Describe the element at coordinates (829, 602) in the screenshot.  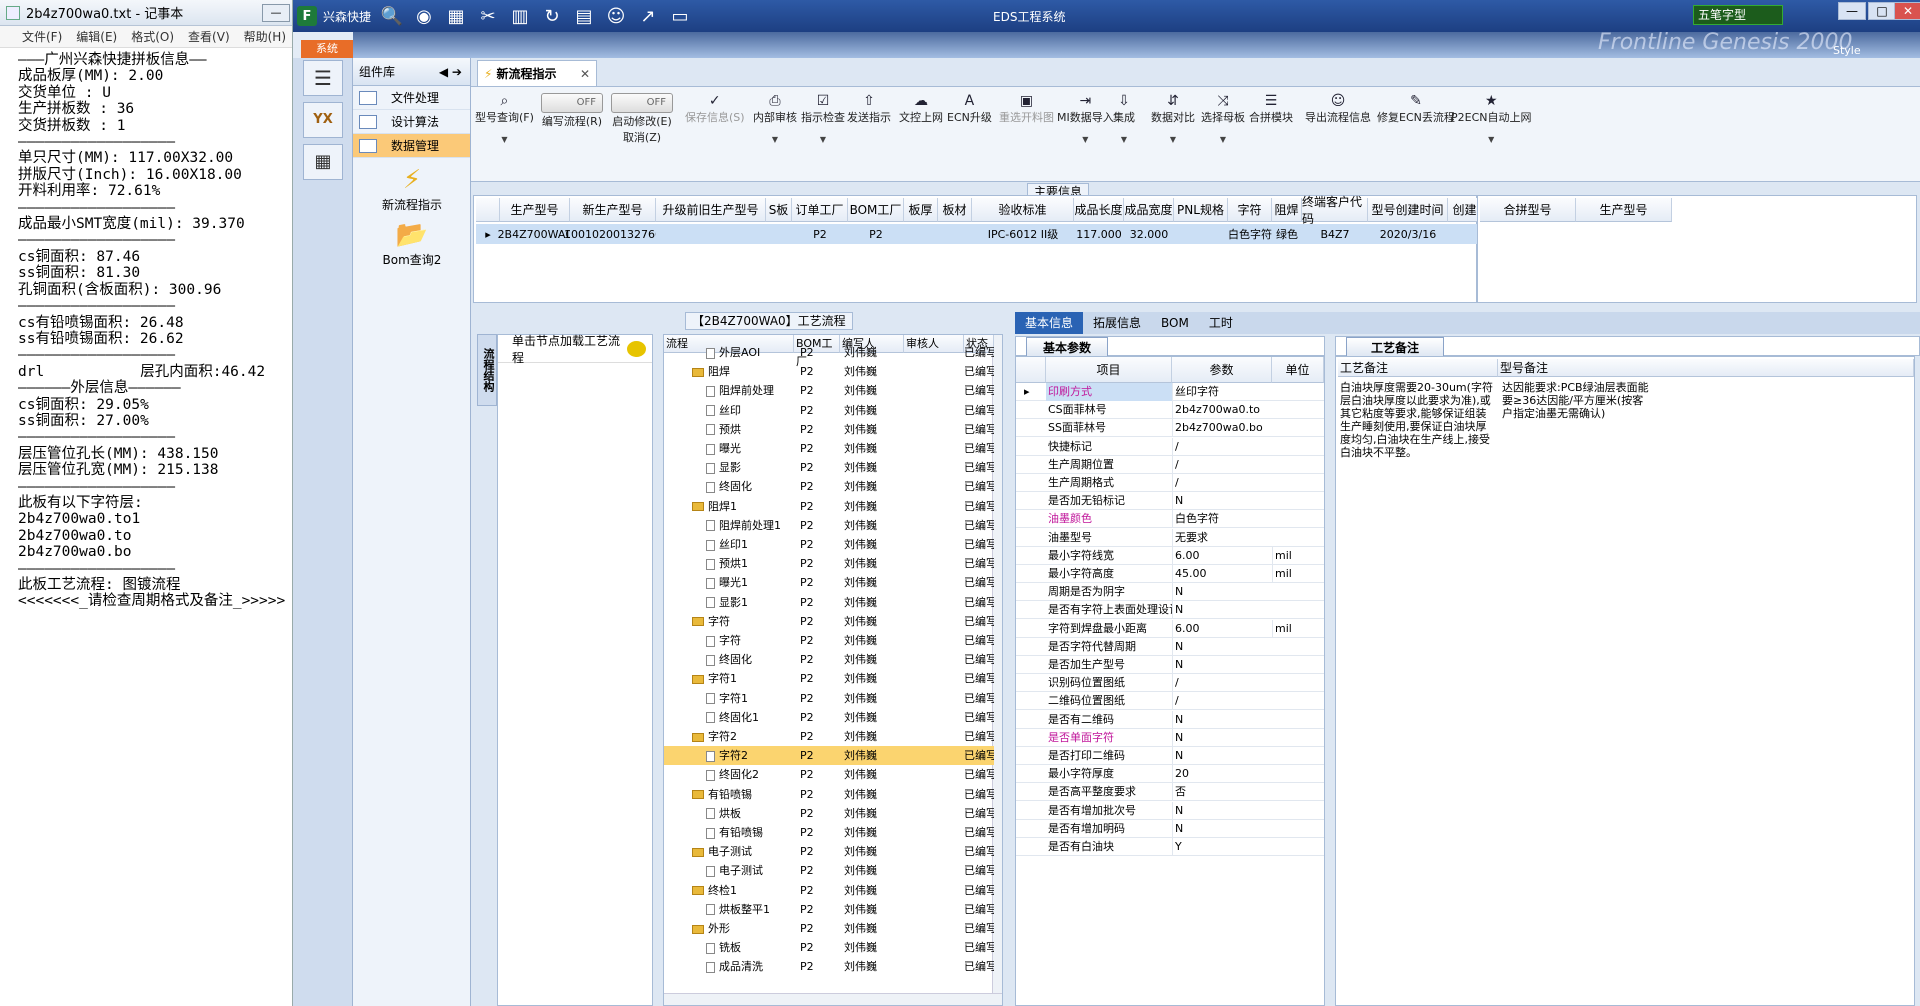
I see `tree-row: 显影1 P2 刘伟巍 已编写` at that location.